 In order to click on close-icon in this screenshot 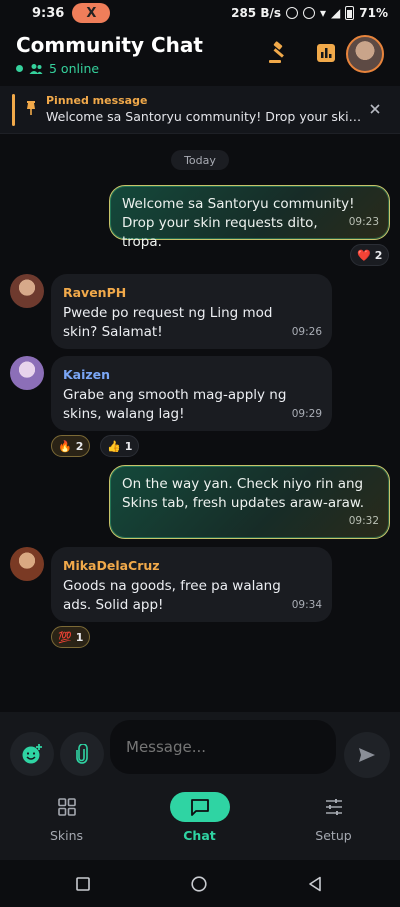, I will do `click(375, 109)`.